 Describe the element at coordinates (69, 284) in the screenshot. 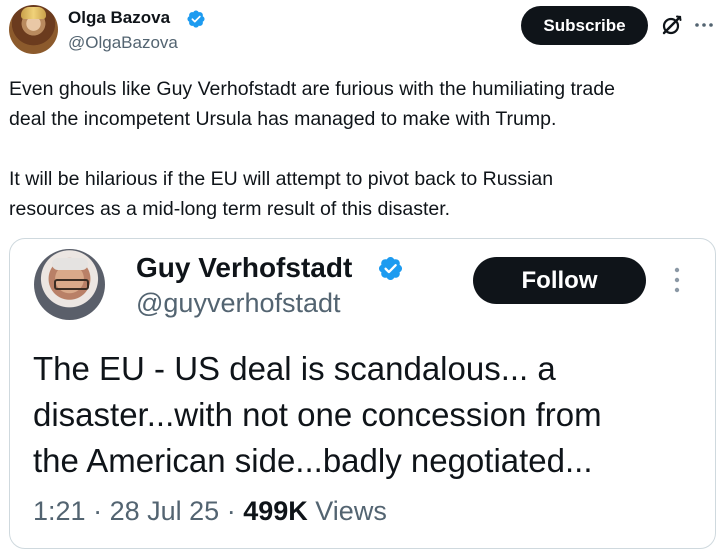

I see `quoted-author-avatar` at that location.